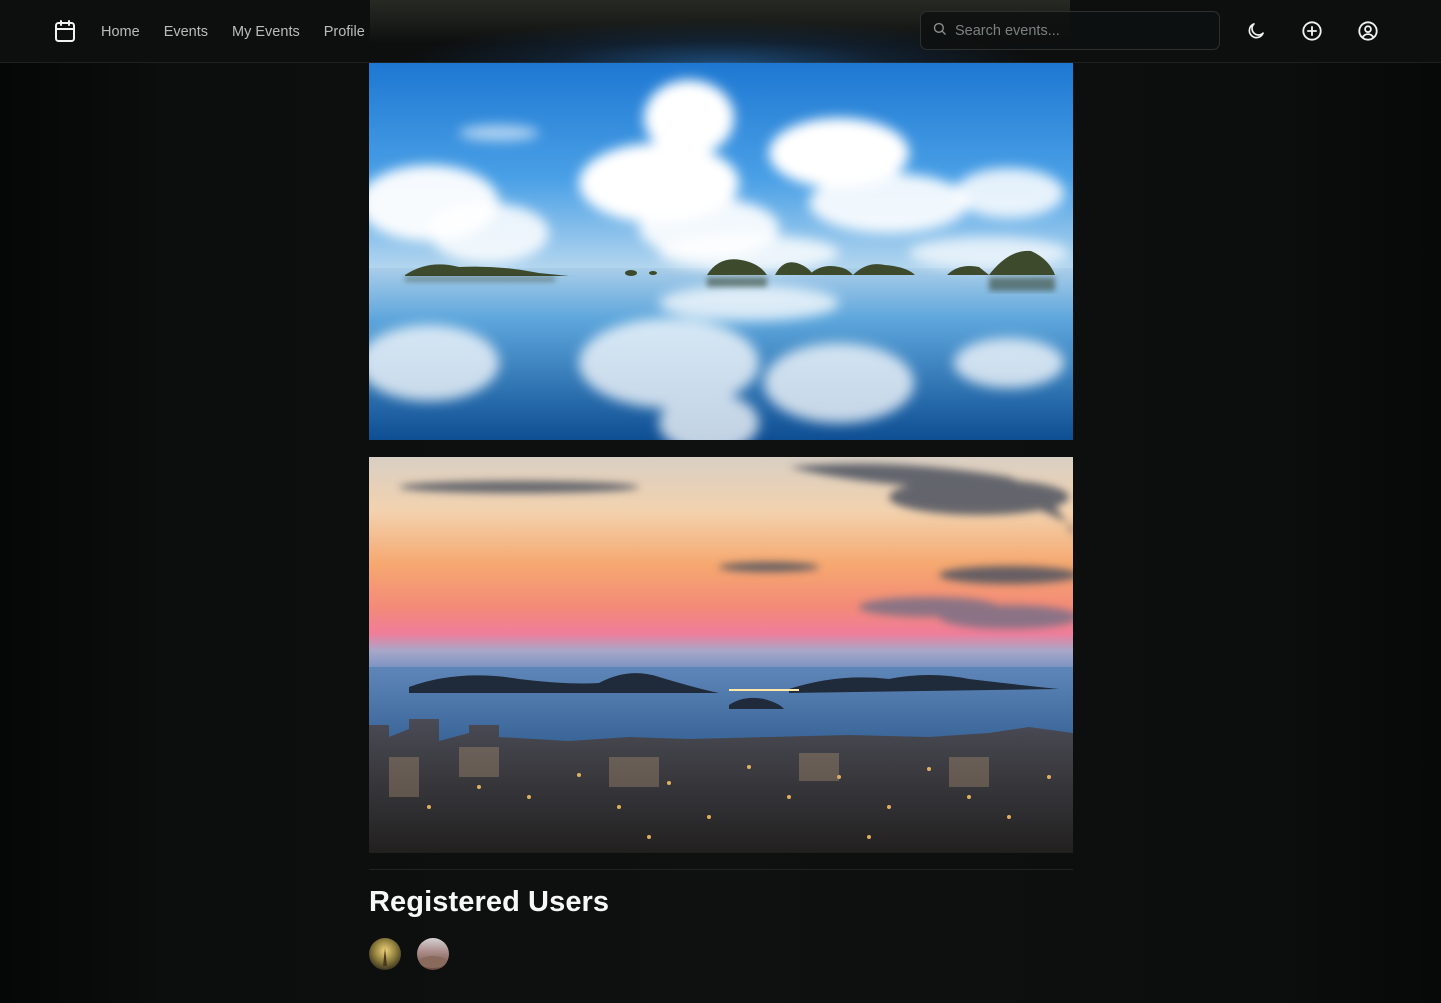 This screenshot has width=1441, height=1003. What do you see at coordinates (1368, 31) in the screenshot?
I see `user-circle-icon` at bounding box center [1368, 31].